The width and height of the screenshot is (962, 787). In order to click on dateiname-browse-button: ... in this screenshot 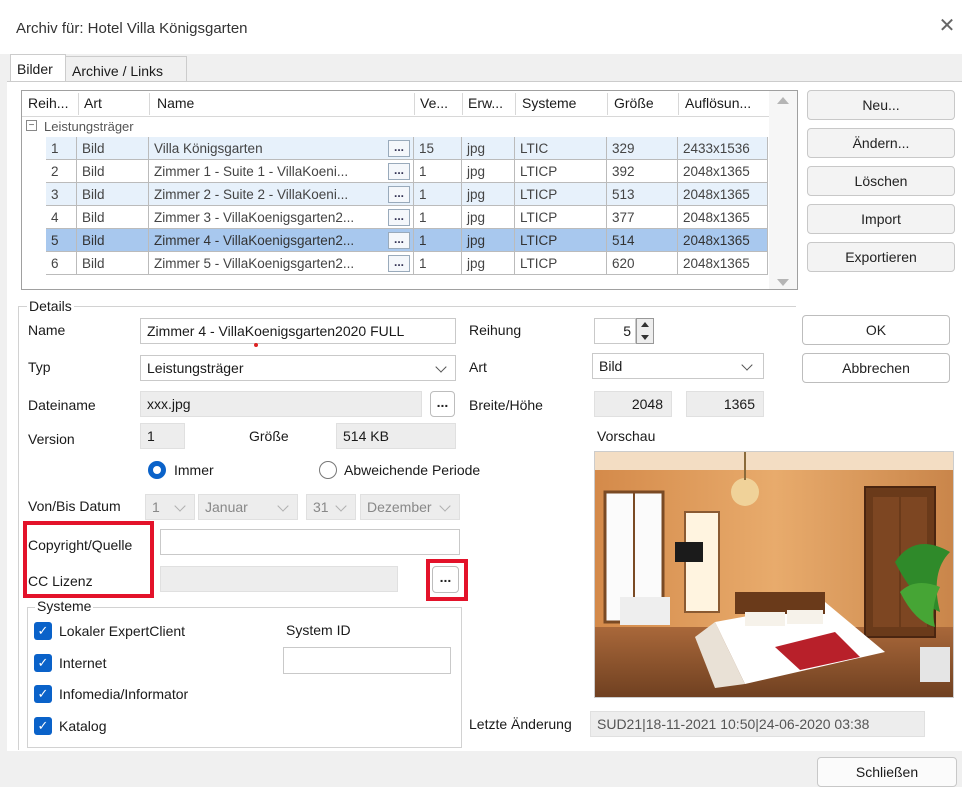, I will do `click(442, 404)`.